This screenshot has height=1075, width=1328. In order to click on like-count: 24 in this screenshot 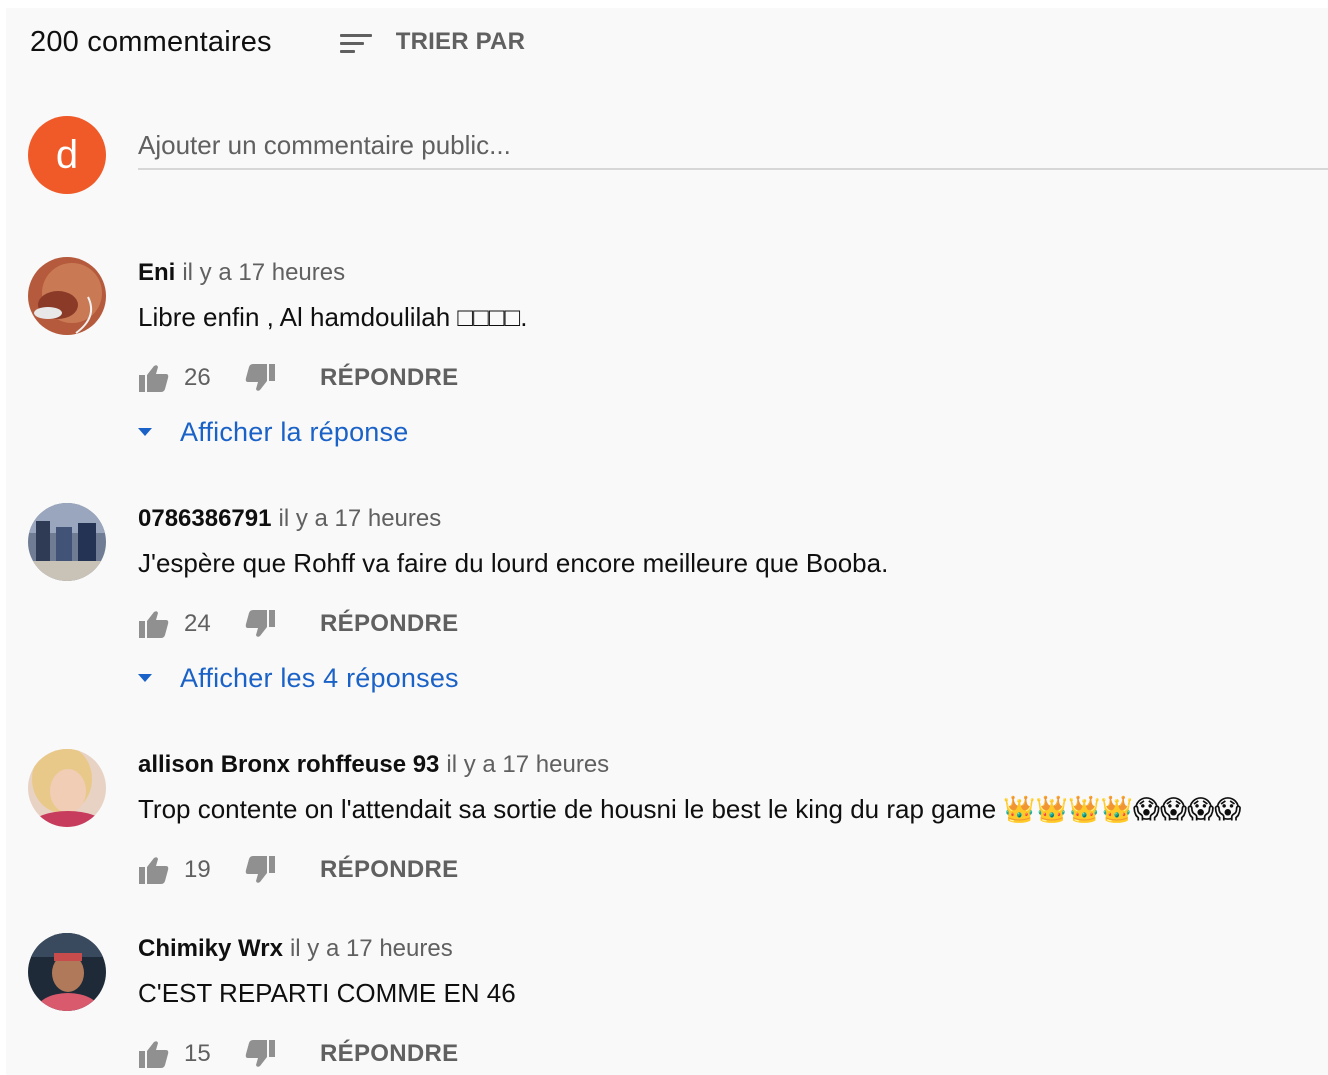, I will do `click(197, 623)`.